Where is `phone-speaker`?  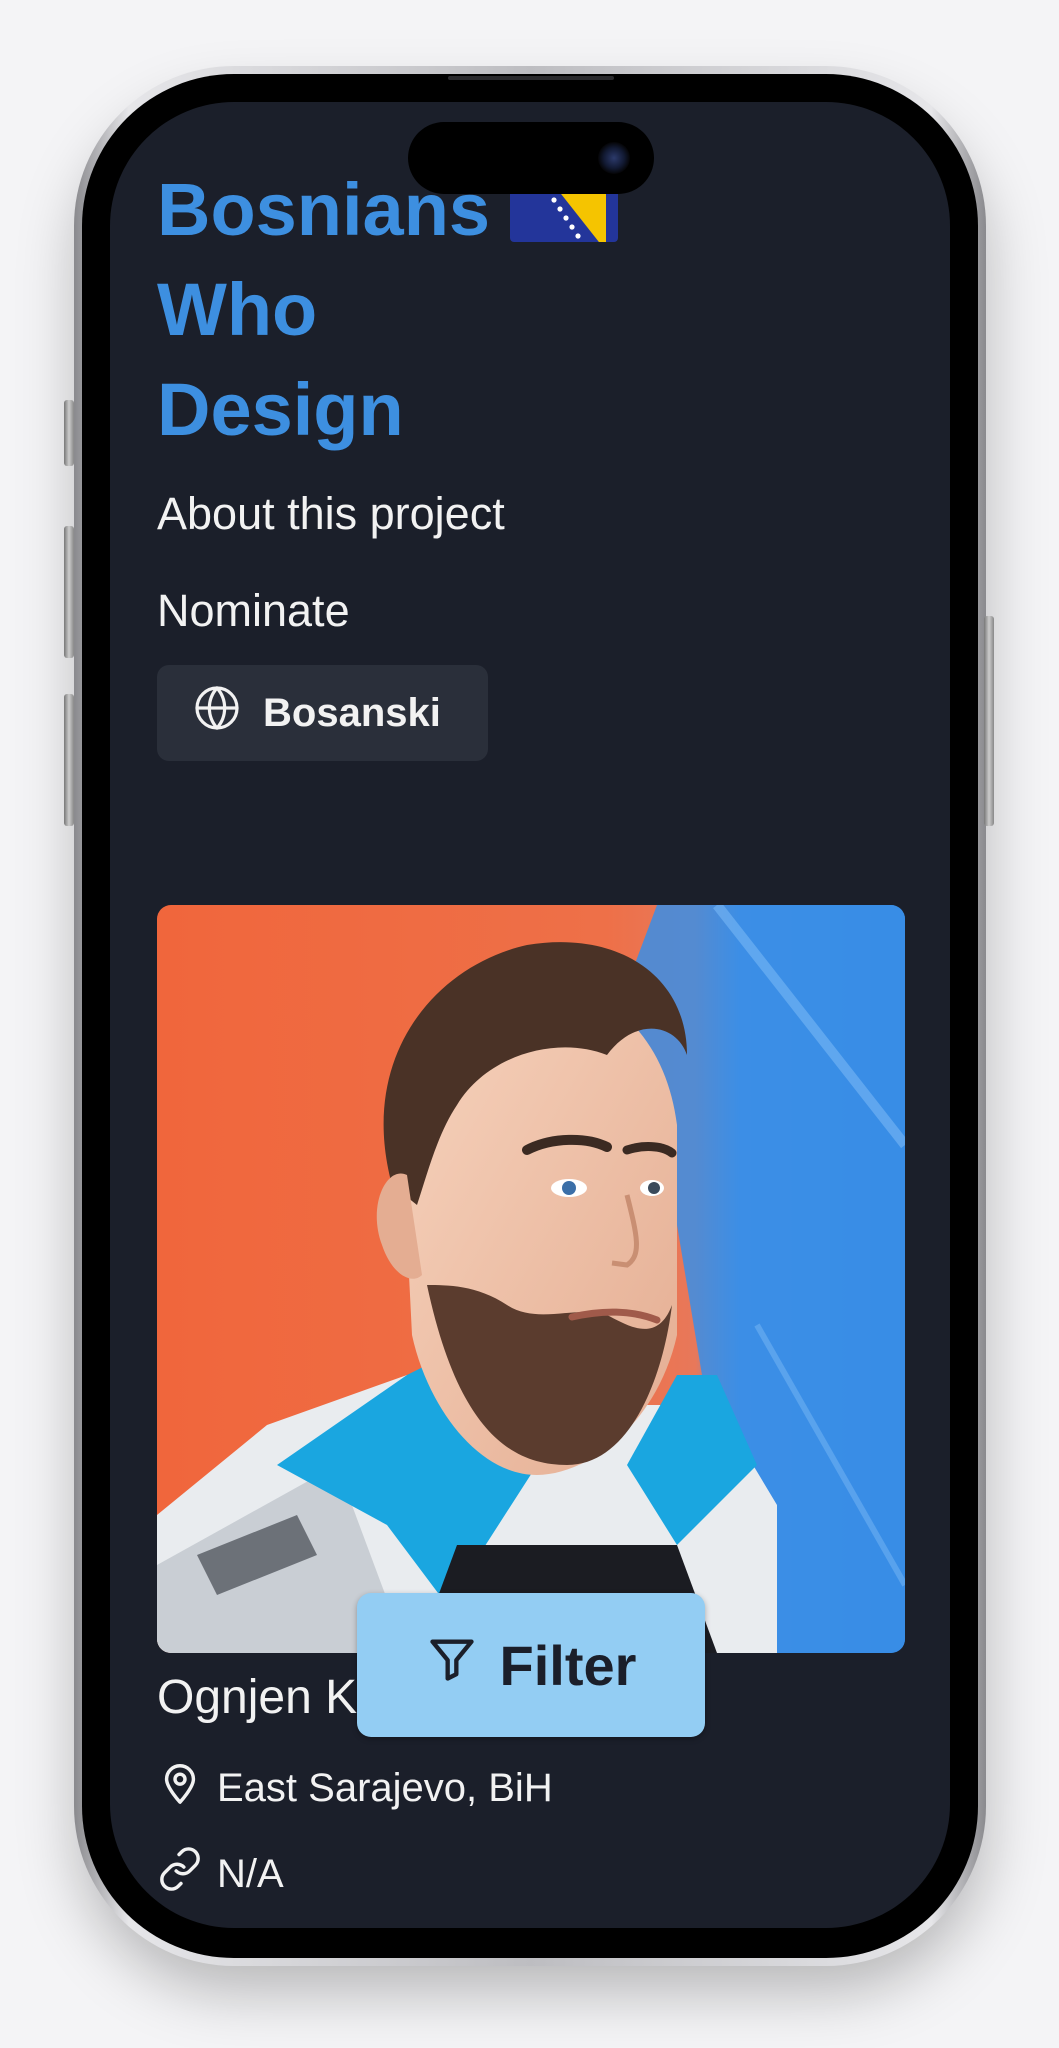
phone-speaker is located at coordinates (531, 78).